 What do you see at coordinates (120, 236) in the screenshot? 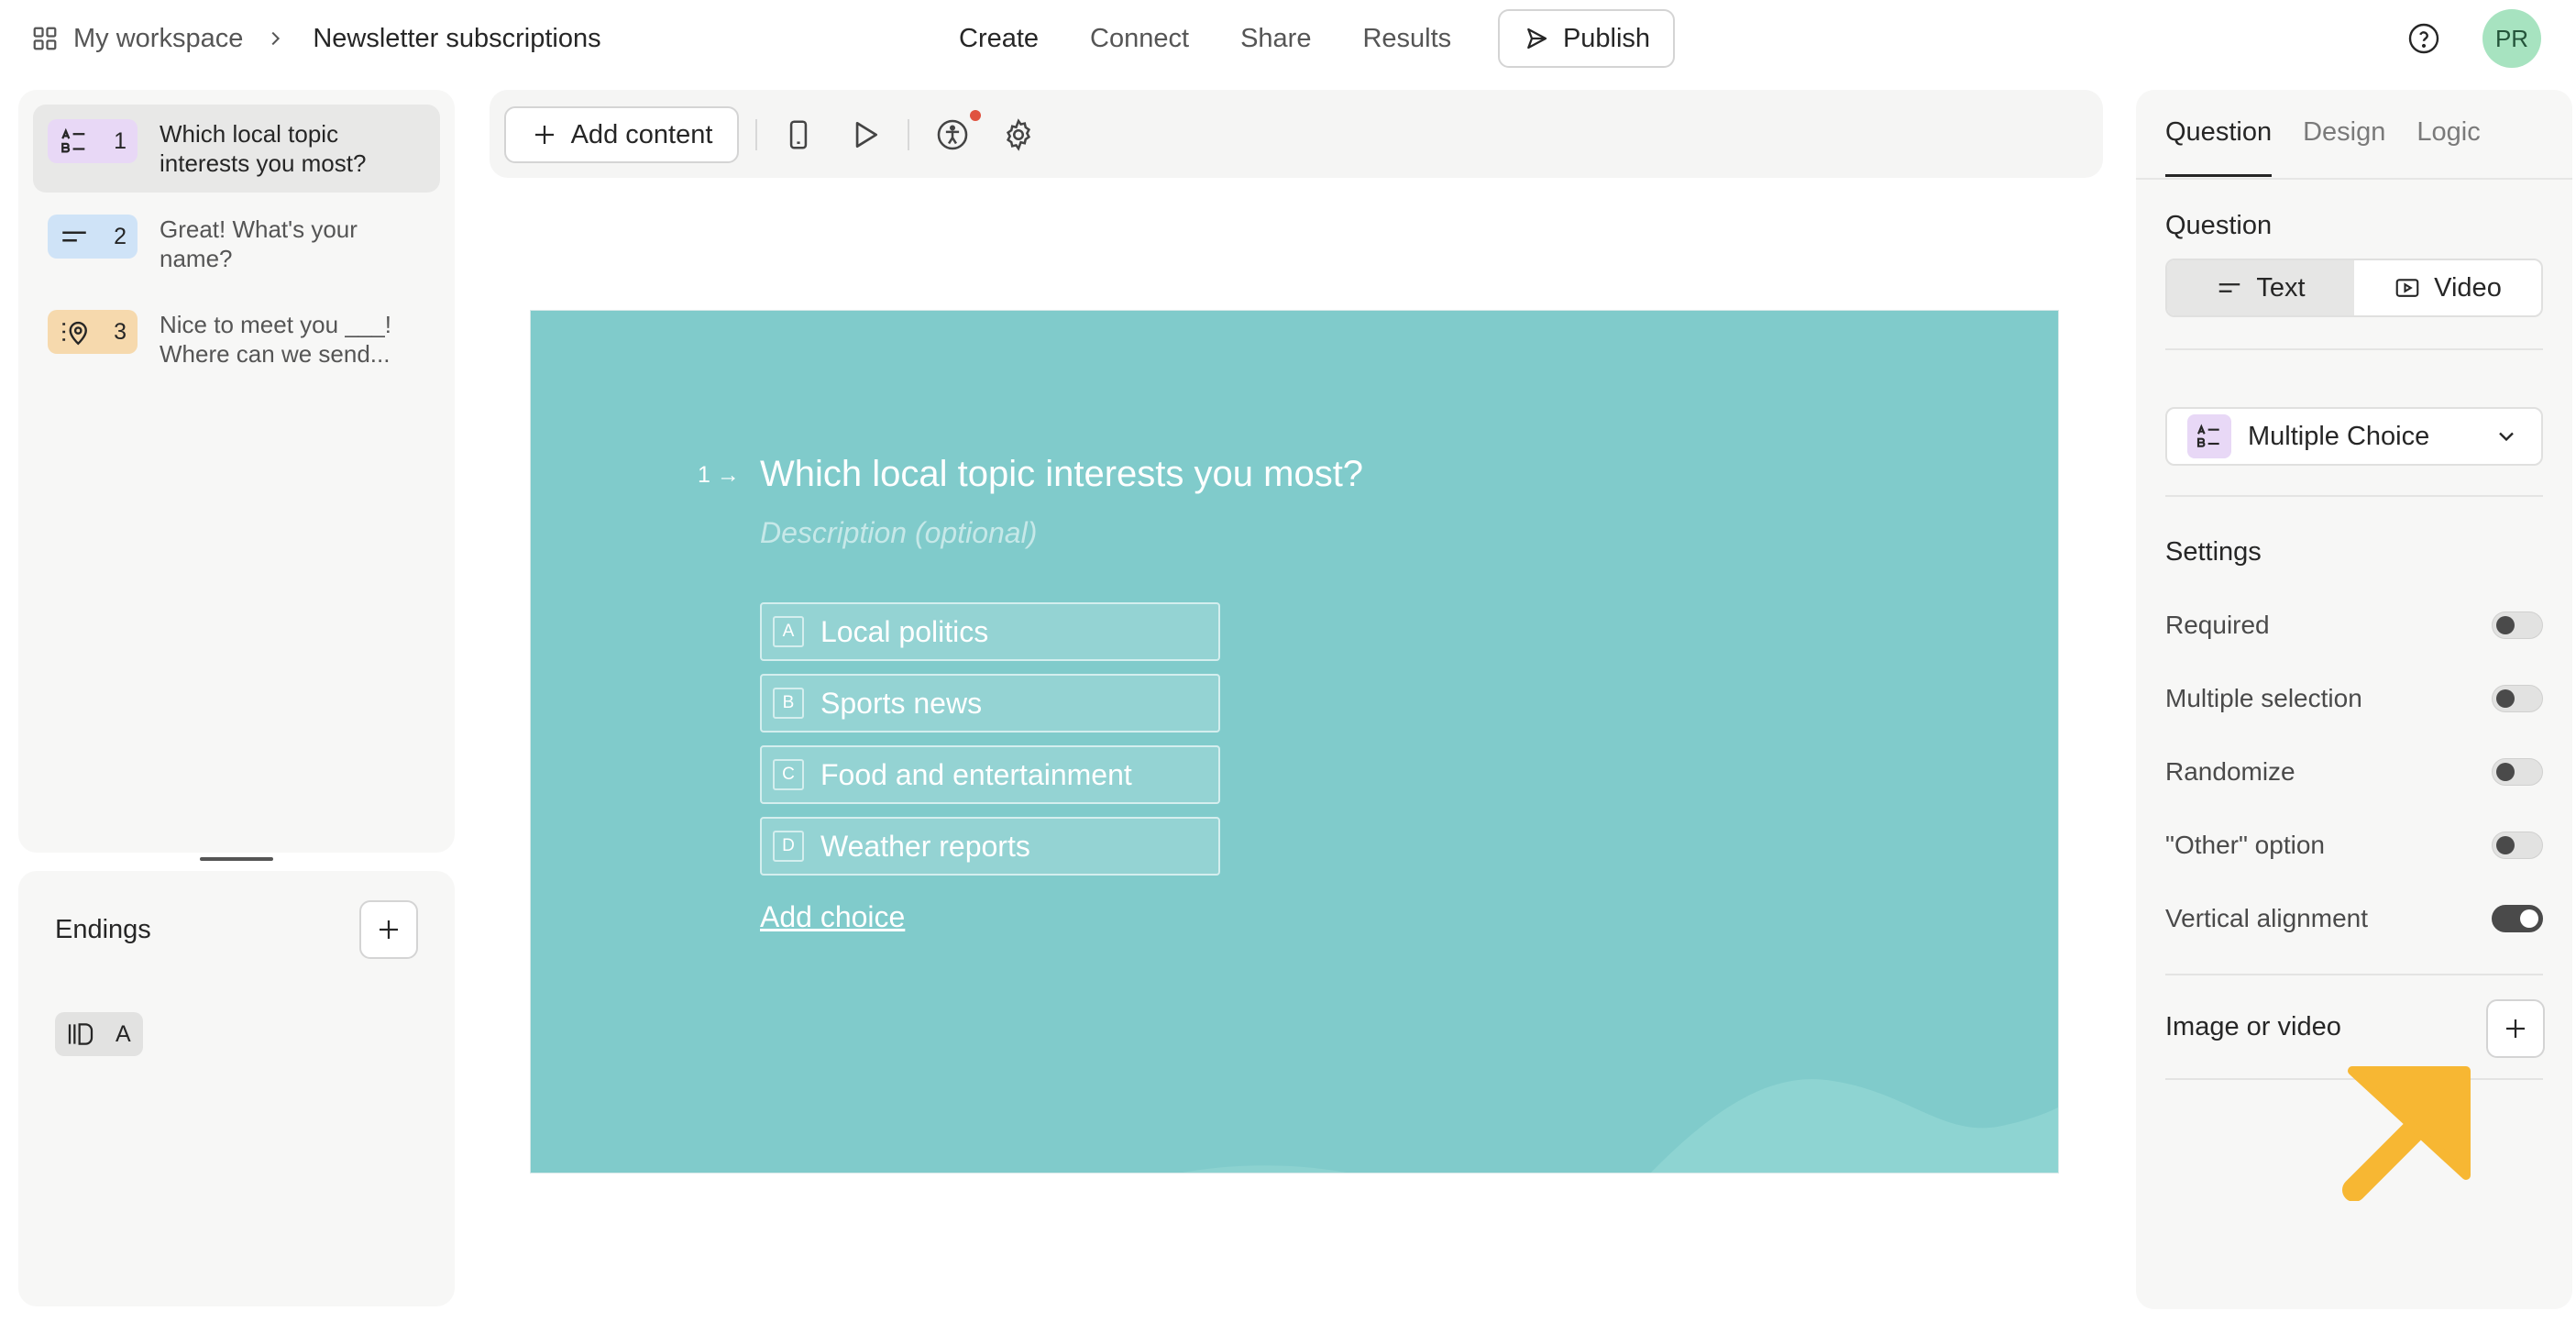
I see `question-number: 2` at bounding box center [120, 236].